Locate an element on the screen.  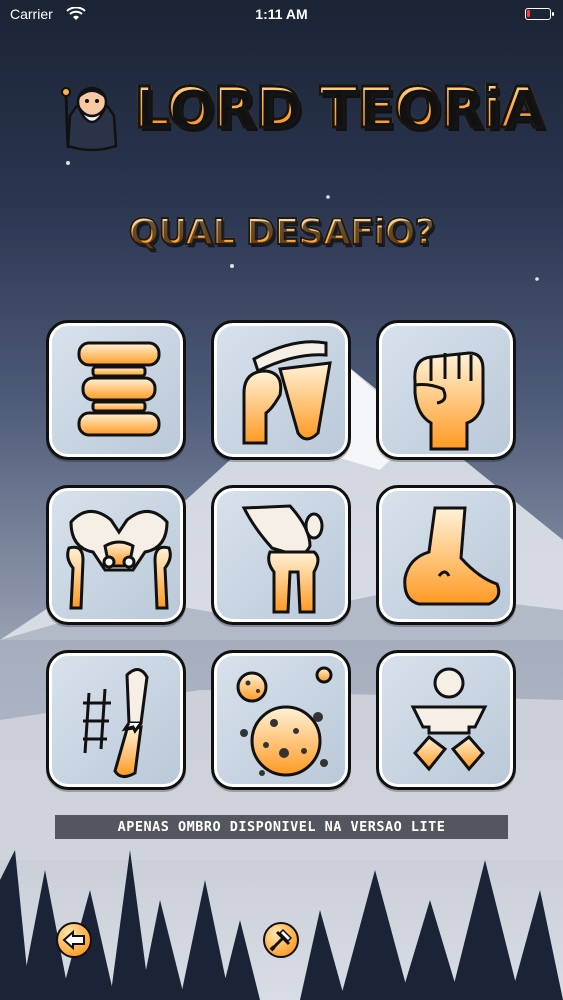
challenge-tile-foot is located at coordinates (446, 555).